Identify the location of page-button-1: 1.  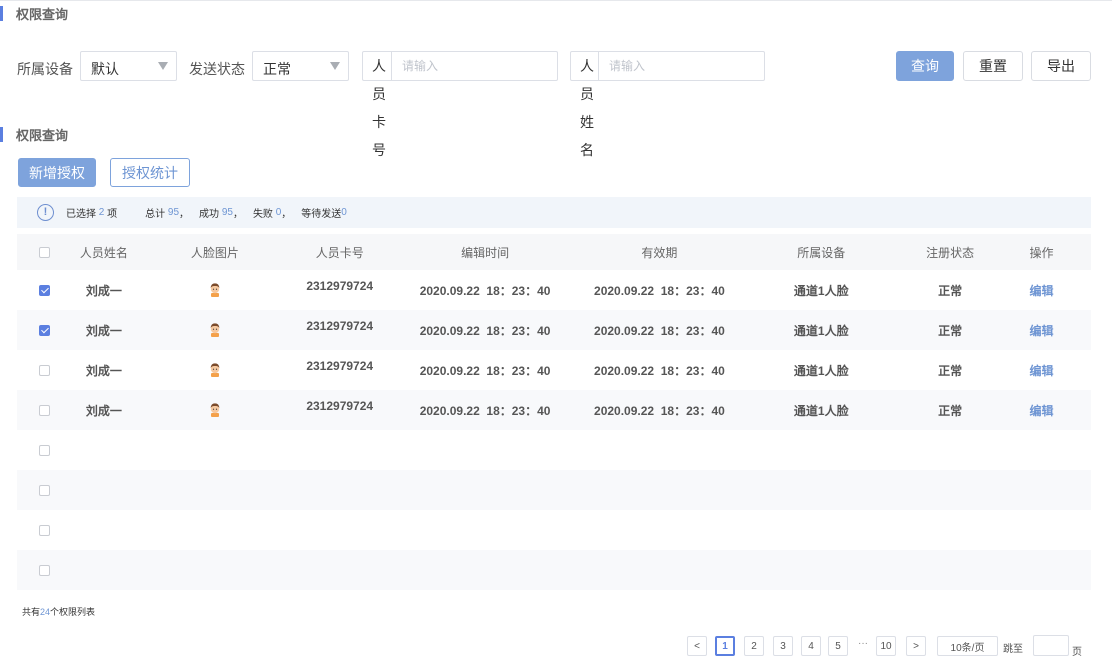
(725, 646).